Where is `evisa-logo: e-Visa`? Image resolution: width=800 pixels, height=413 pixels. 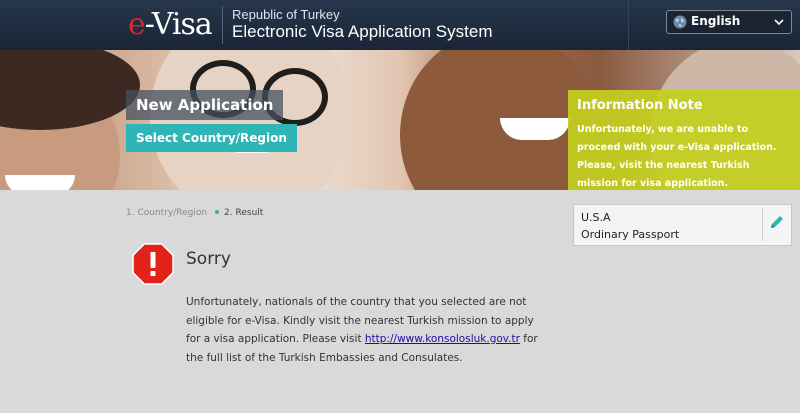 evisa-logo: e-Visa is located at coordinates (170, 25).